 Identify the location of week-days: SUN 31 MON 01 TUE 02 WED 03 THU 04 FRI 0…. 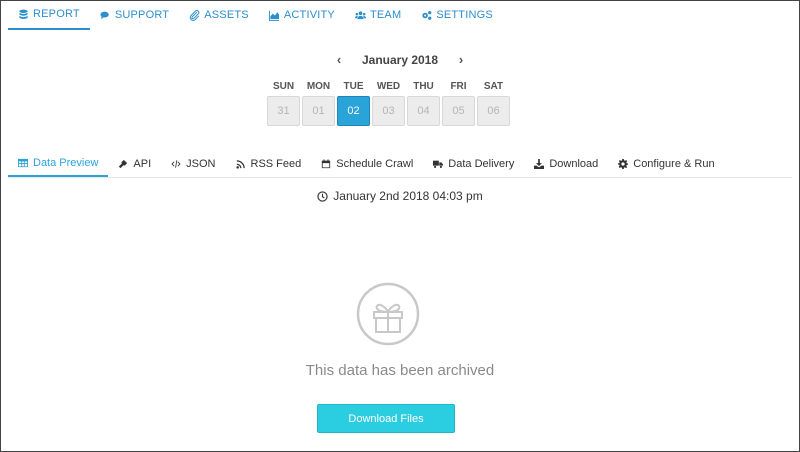
(388, 103).